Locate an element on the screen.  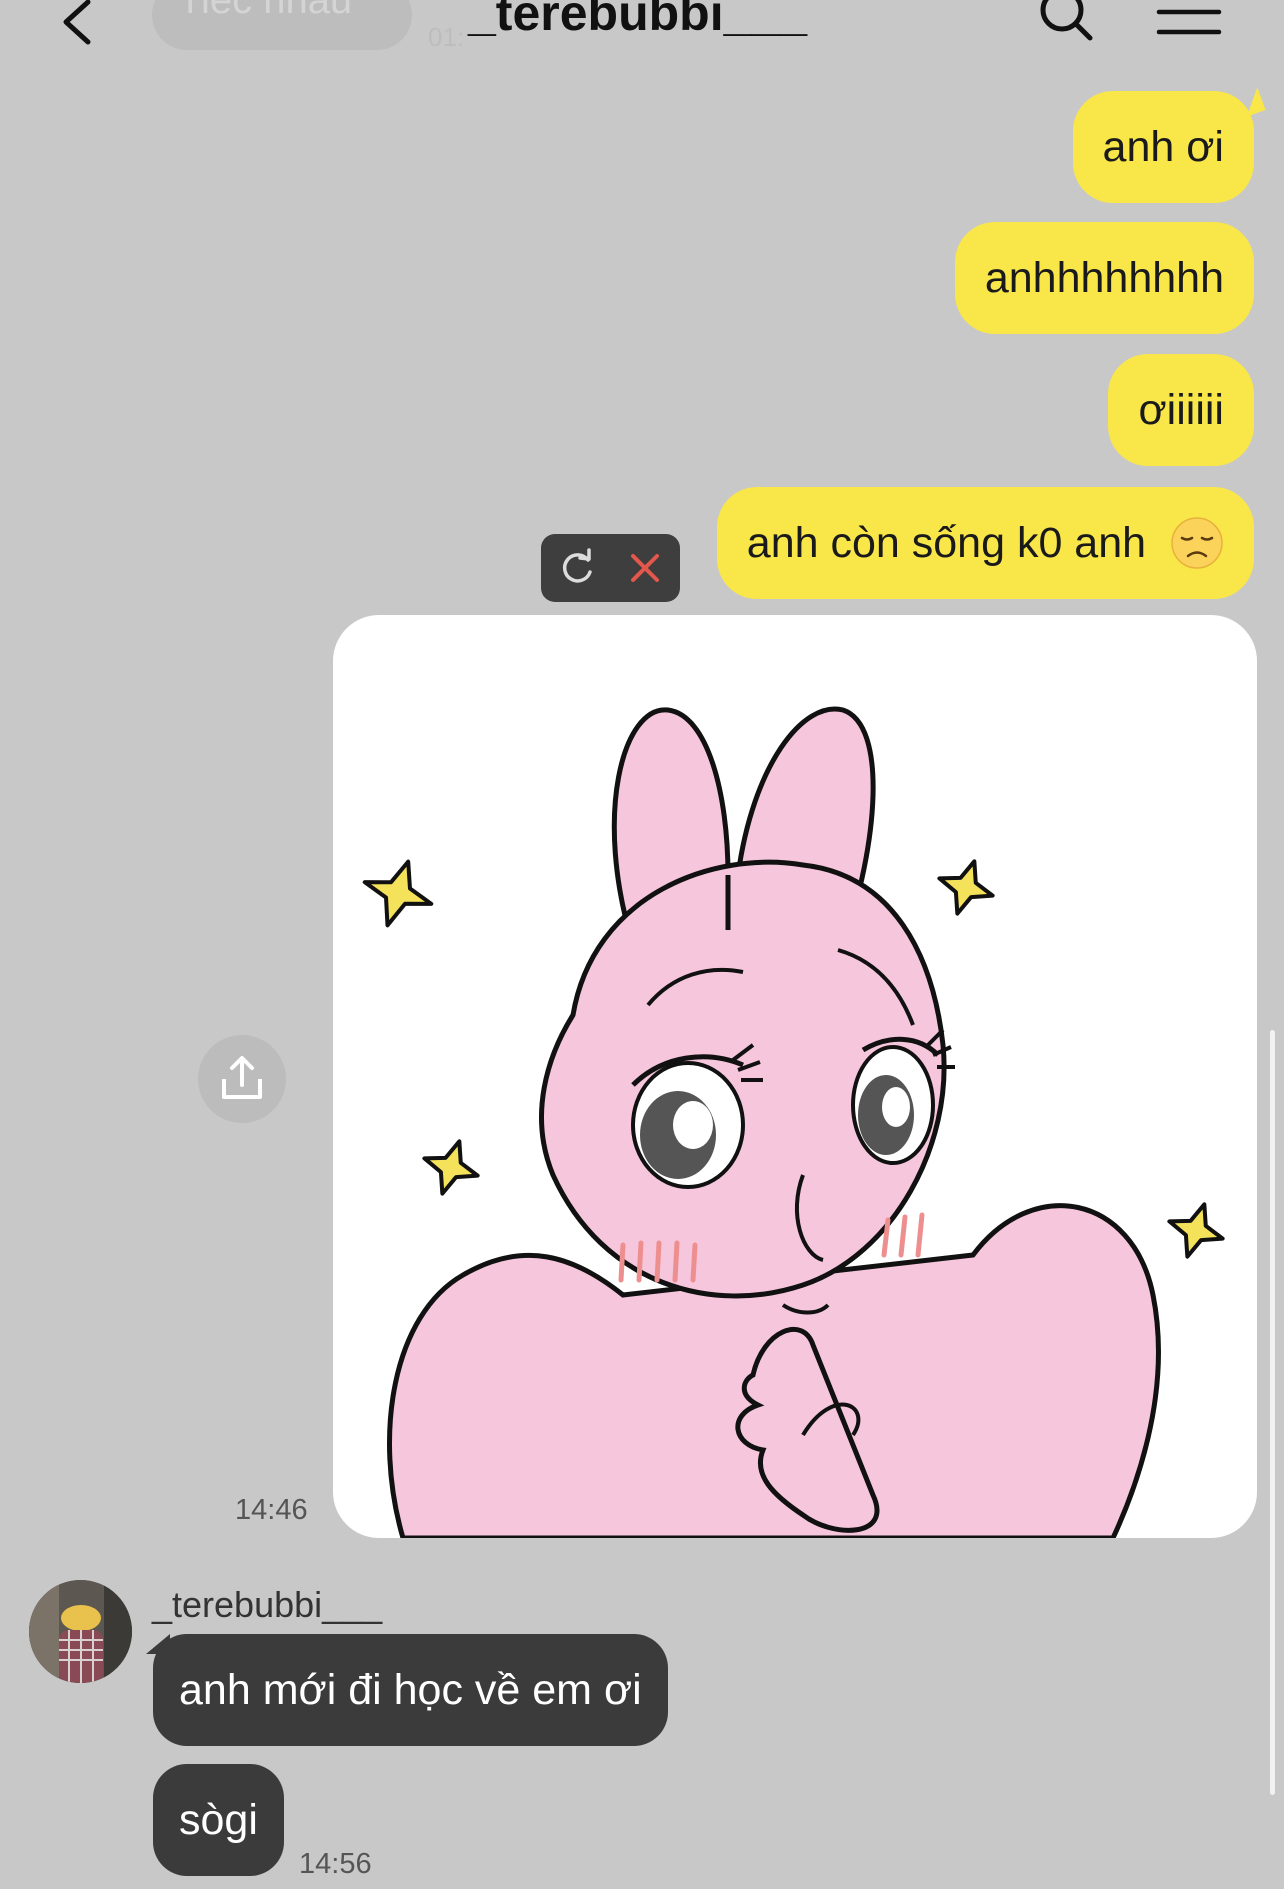
disappointed-face-icon is located at coordinates (1197, 542).